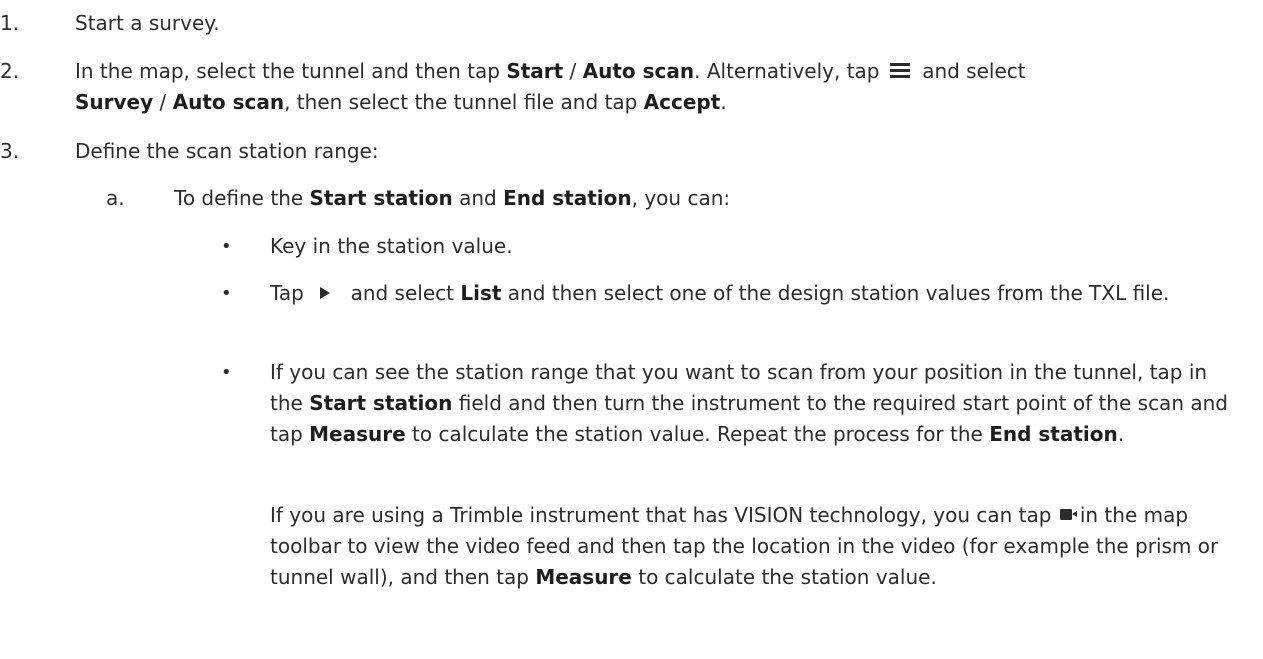  What do you see at coordinates (115, 198) in the screenshot?
I see `substep-letter: a.` at bounding box center [115, 198].